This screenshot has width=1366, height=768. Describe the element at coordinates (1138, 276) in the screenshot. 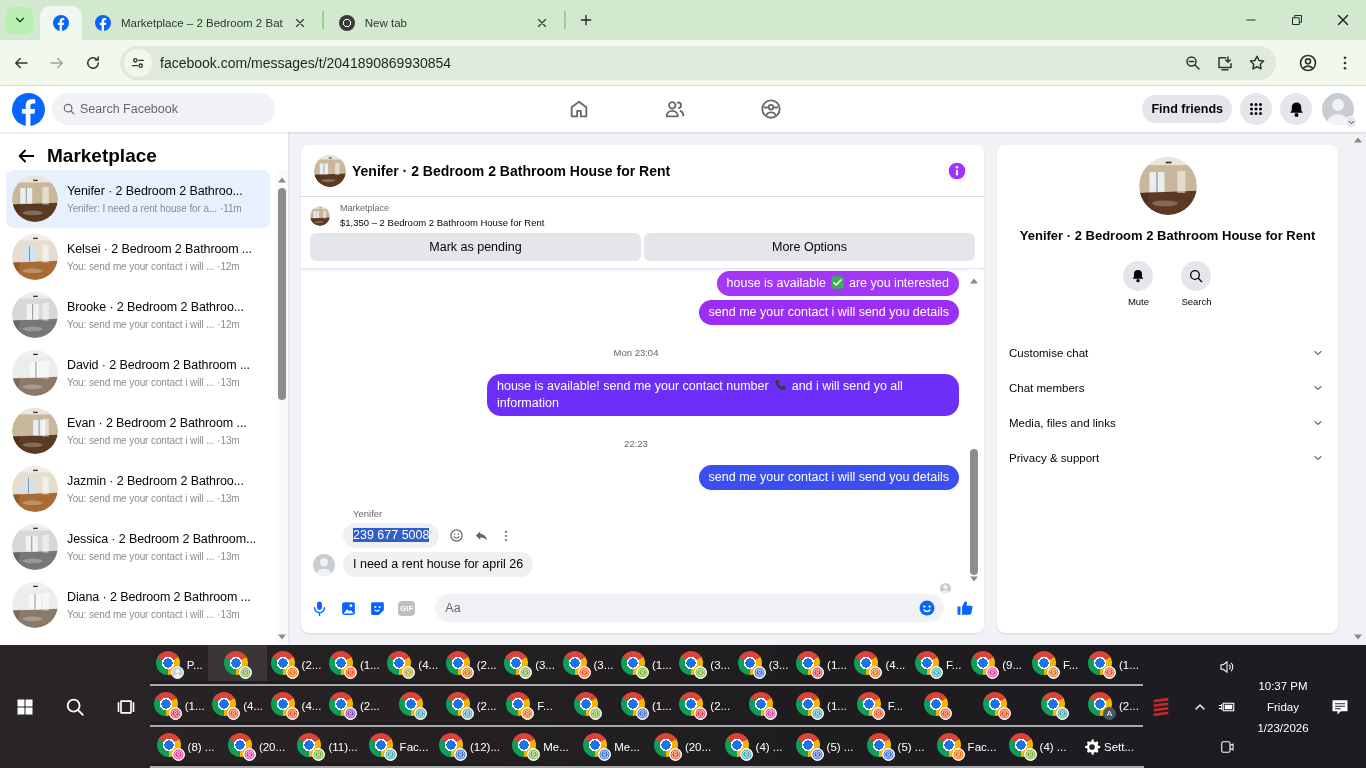

I see `mute-button` at that location.